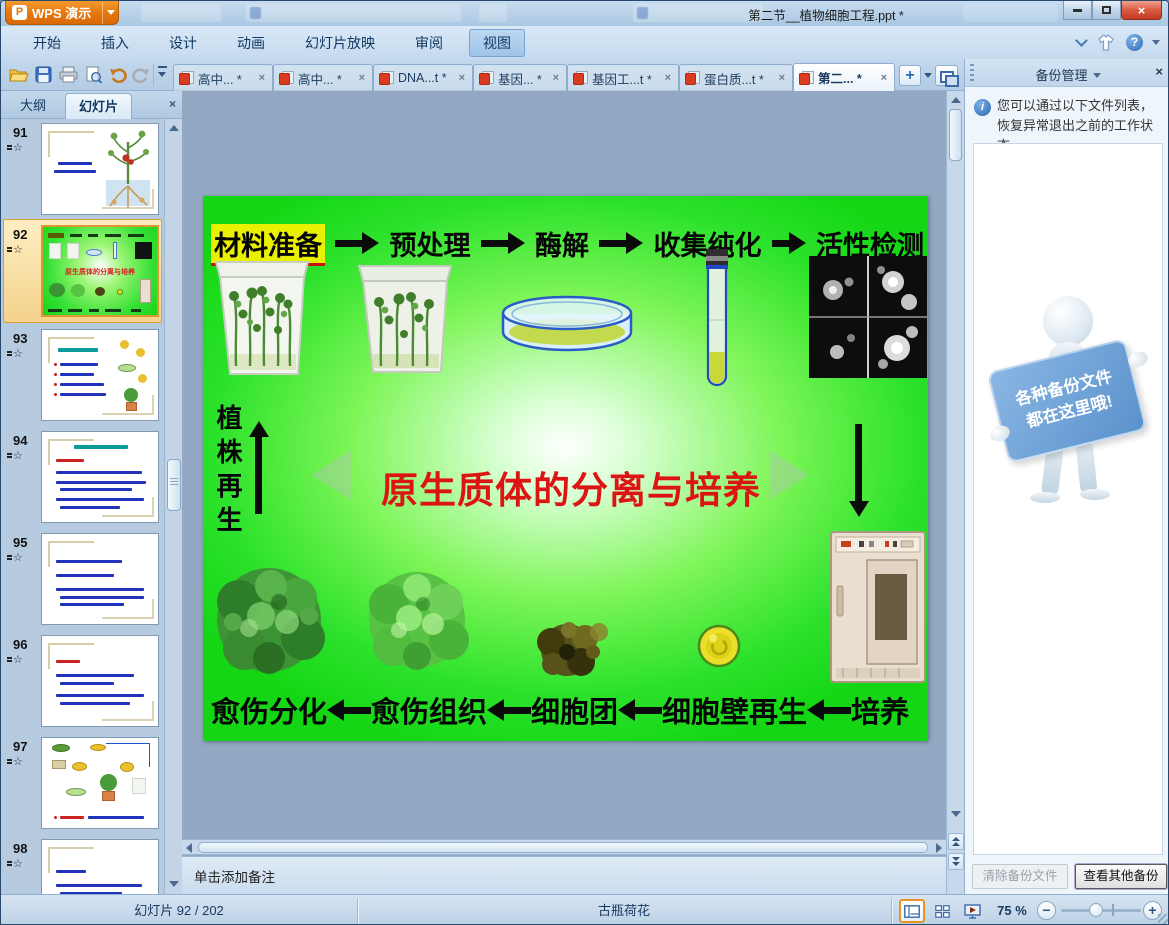 Image resolution: width=1169 pixels, height=925 pixels. What do you see at coordinates (82, 685) in the screenshot?
I see `slide-thumbnail-96: 96` at bounding box center [82, 685].